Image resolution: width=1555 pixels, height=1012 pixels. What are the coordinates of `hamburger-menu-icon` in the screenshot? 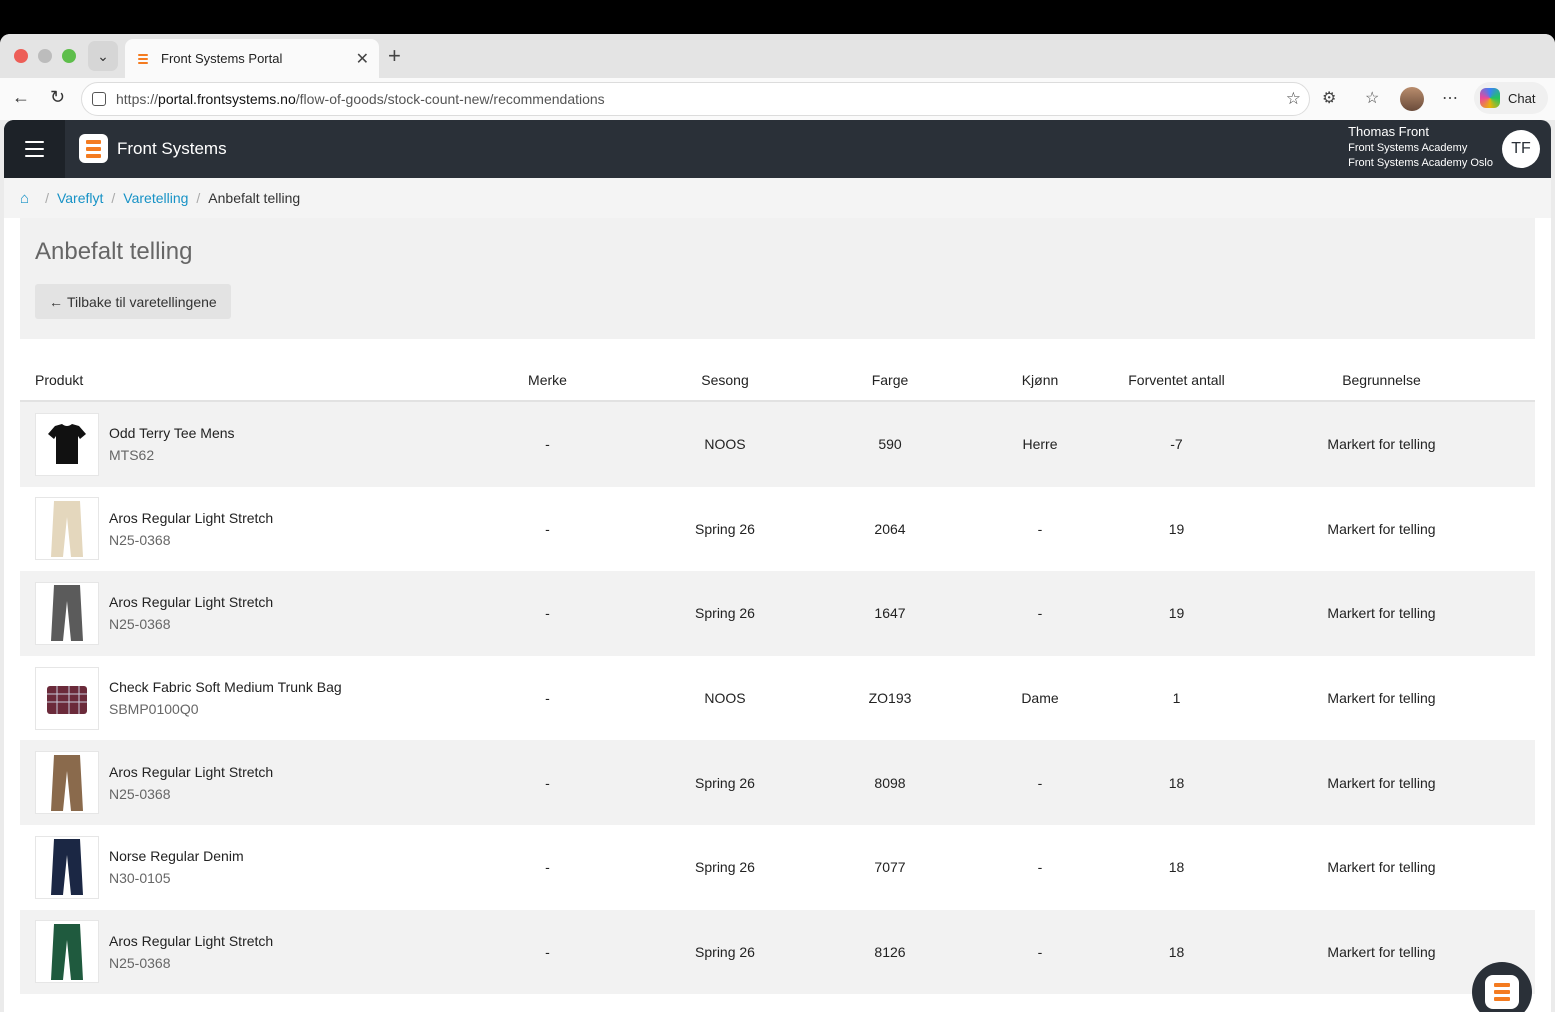 It's located at (34, 149).